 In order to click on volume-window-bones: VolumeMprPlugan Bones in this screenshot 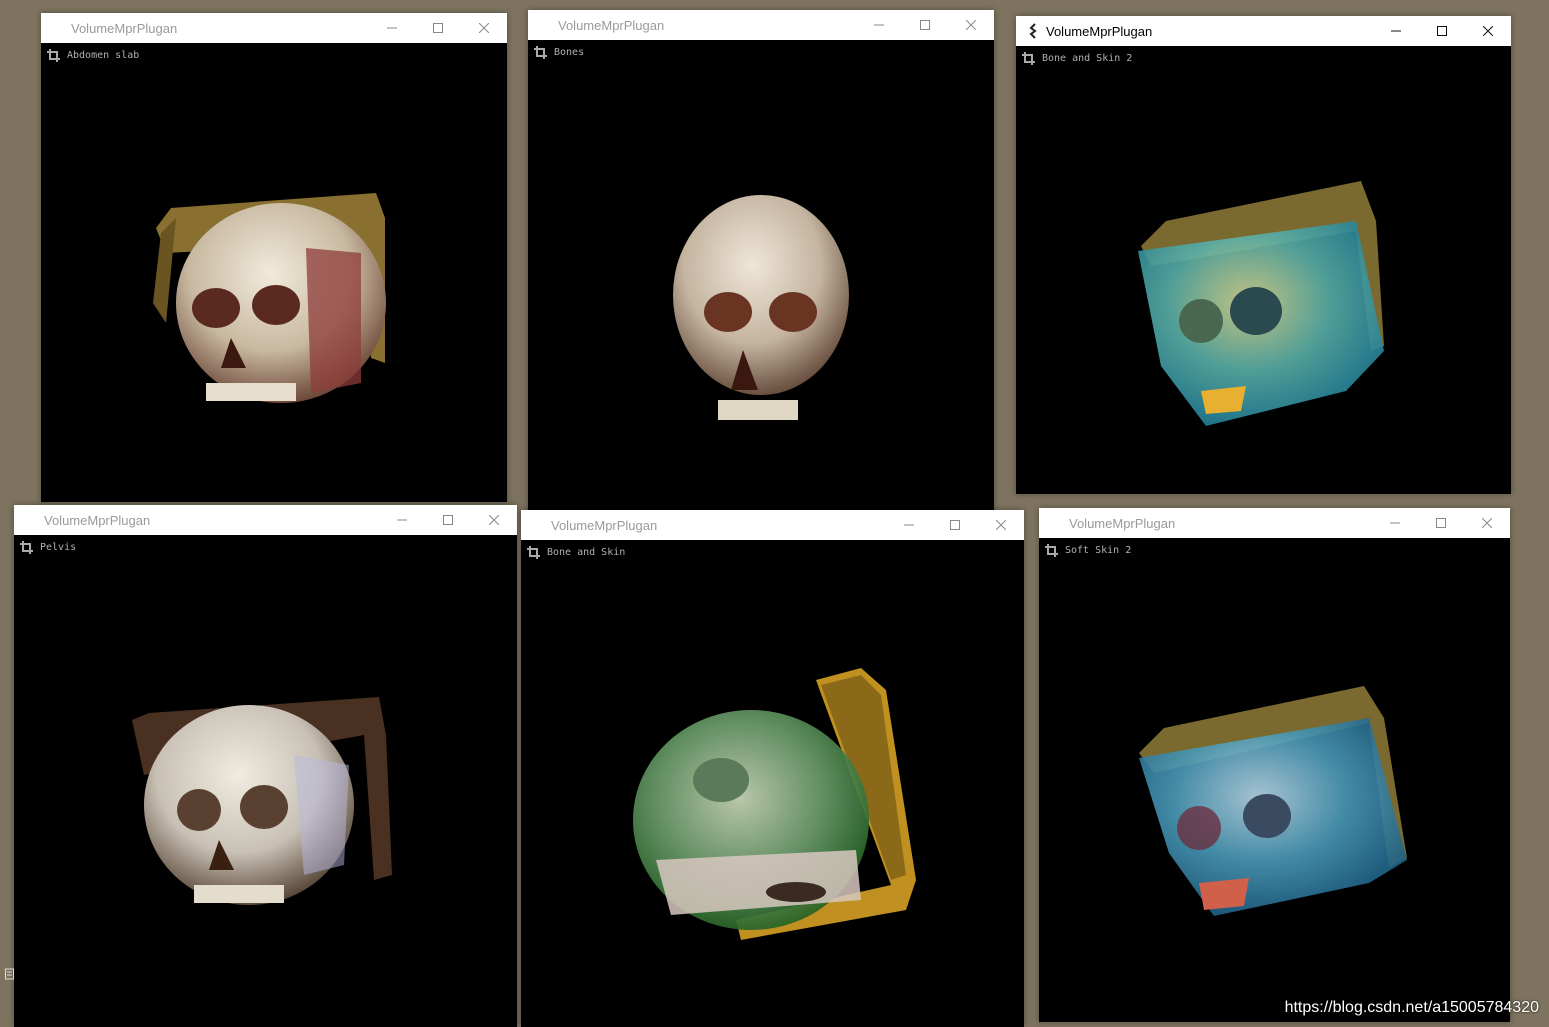, I will do `click(761, 265)`.